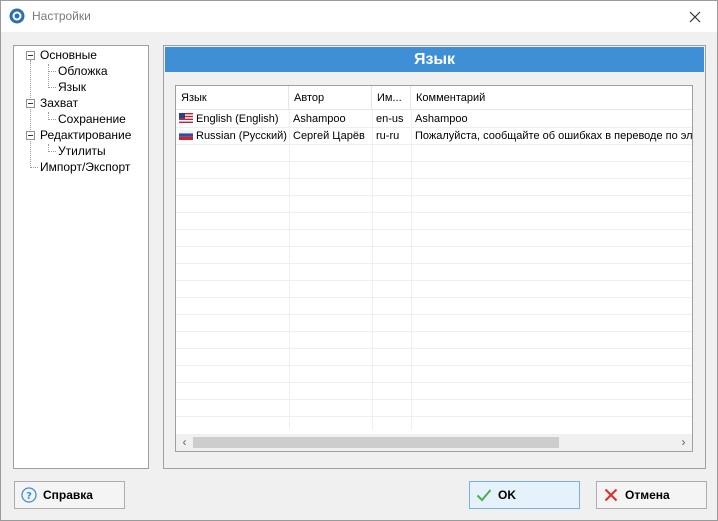  What do you see at coordinates (184, 442) in the screenshot?
I see `scroll-left-icon: ‹` at bounding box center [184, 442].